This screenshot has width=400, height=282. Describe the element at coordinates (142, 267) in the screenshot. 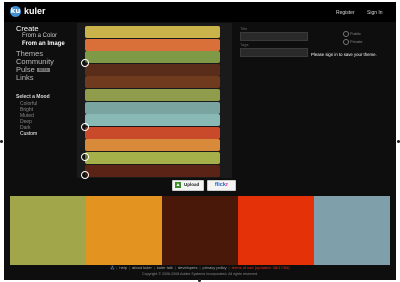

I see `footer-link-about-kuler: about kuler` at that location.